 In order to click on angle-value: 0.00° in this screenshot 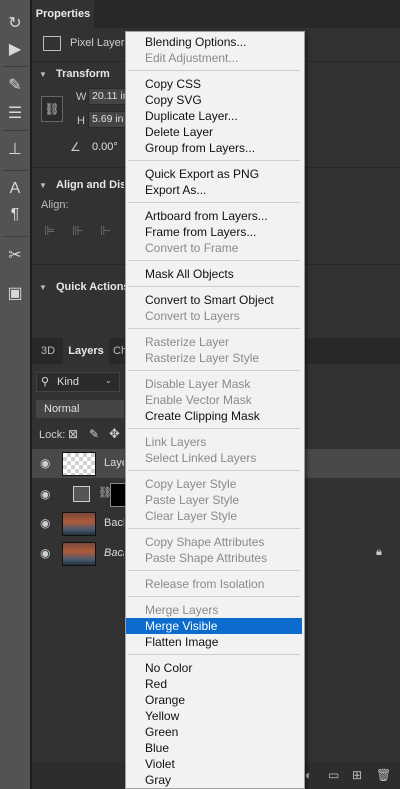, I will do `click(105, 147)`.